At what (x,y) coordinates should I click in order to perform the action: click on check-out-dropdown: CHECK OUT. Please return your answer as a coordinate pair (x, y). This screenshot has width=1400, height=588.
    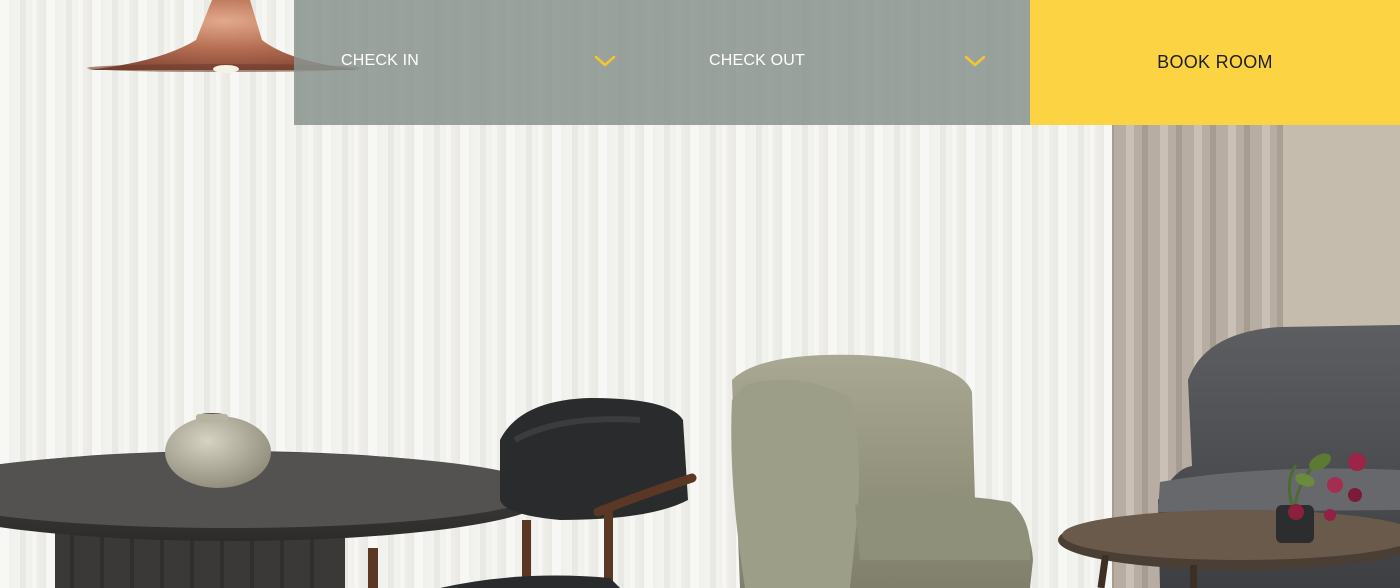
    Looking at the image, I should click on (846, 62).